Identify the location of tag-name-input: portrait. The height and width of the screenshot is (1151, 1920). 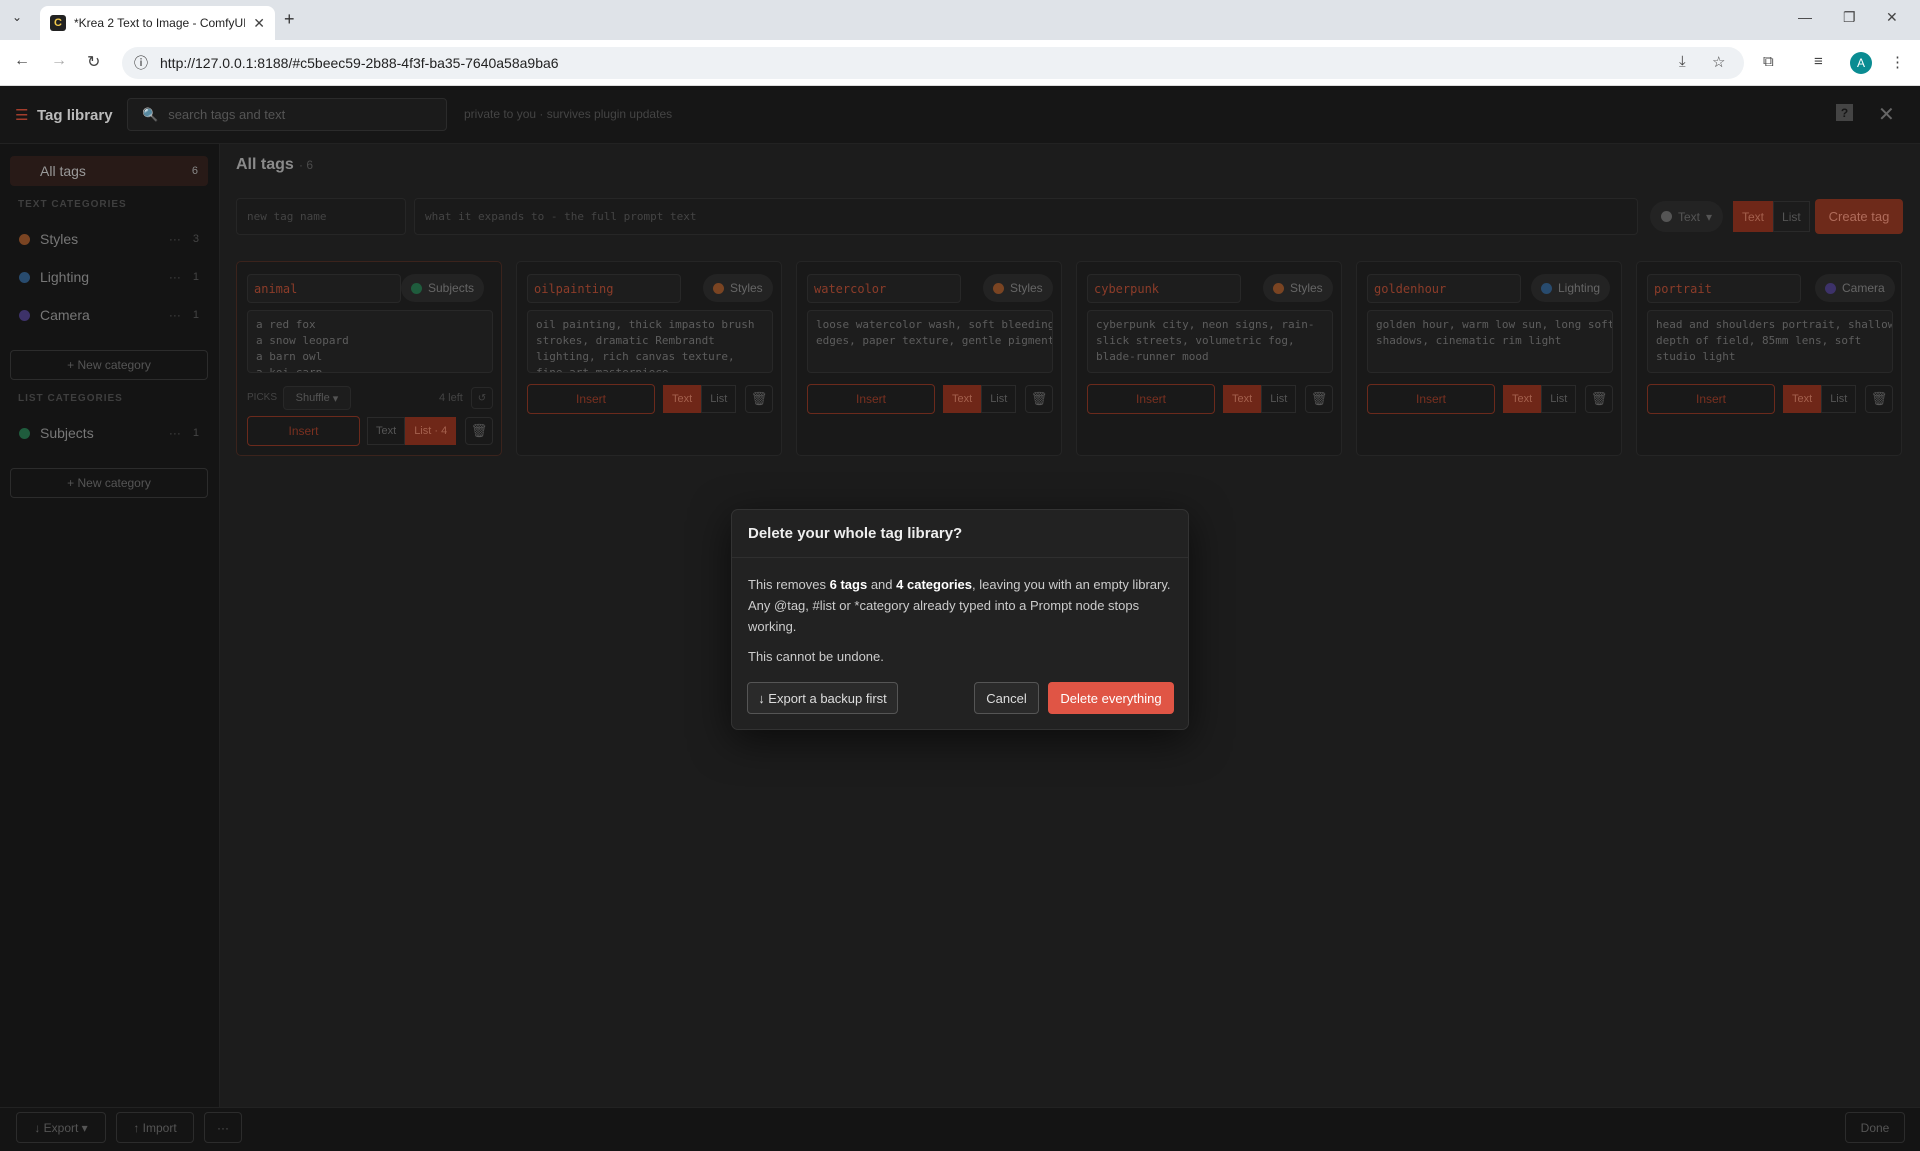
(1724, 288).